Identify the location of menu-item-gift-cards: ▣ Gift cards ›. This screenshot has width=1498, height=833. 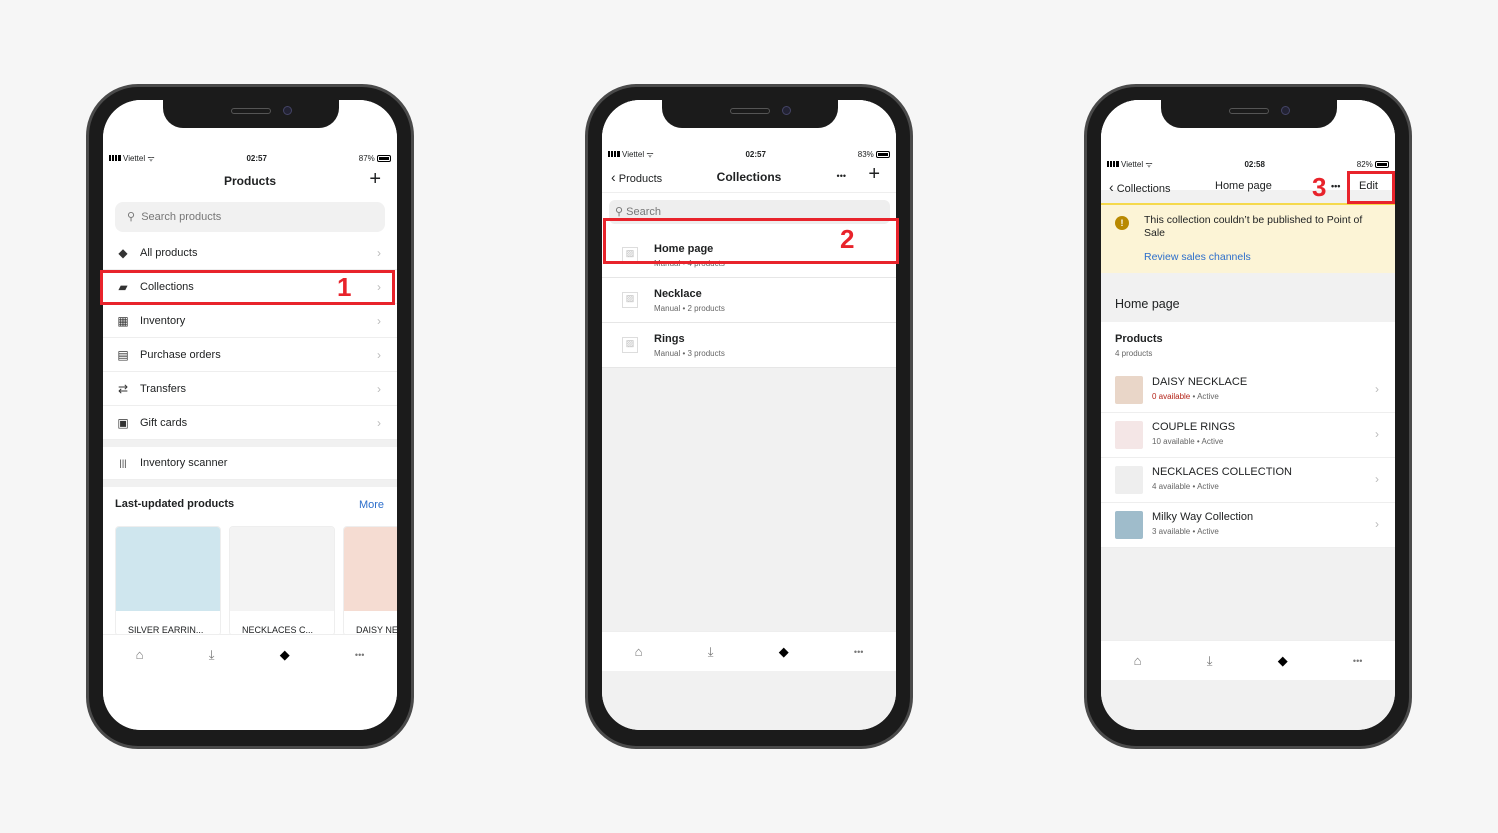
(250, 423).